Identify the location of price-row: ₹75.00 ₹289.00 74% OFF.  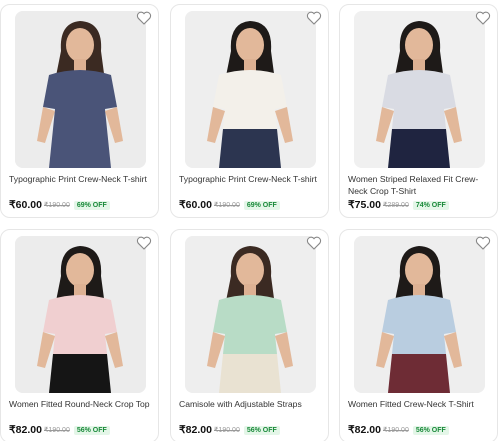
(398, 205).